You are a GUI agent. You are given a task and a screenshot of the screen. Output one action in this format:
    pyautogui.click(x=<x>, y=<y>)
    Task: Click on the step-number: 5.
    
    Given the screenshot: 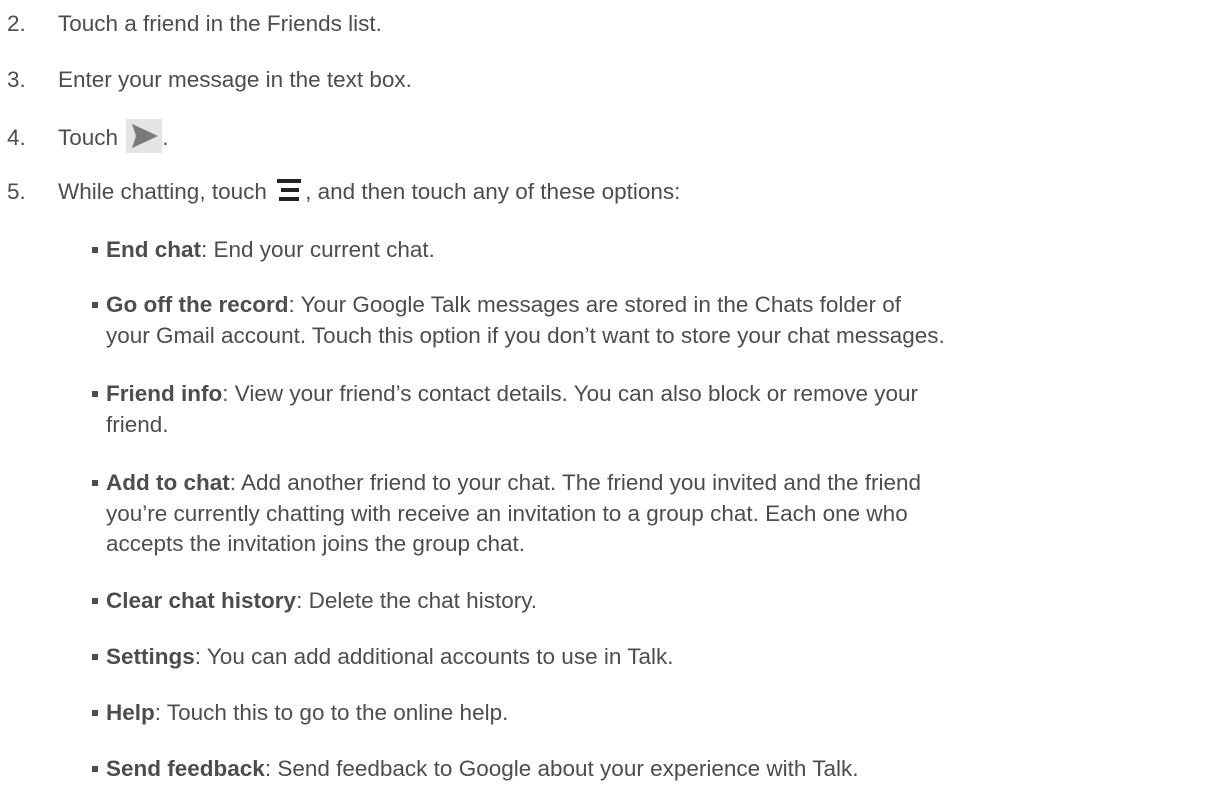 What is the action you would take?
    pyautogui.click(x=16, y=191)
    